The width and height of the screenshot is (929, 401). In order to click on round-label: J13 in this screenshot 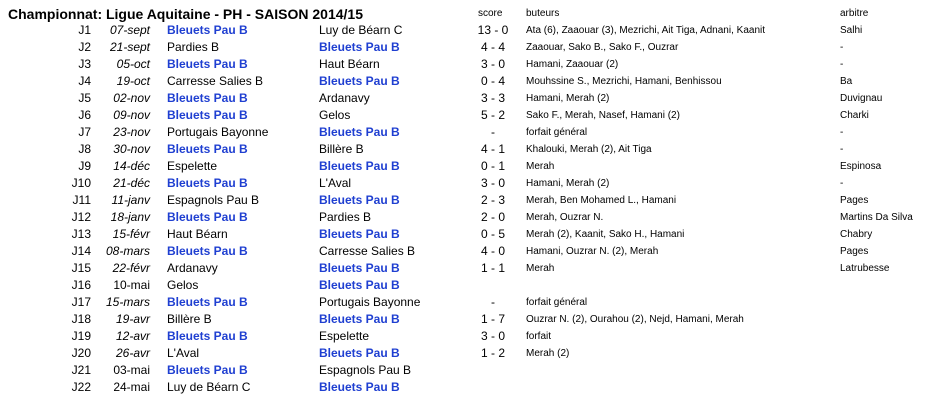, I will do `click(81, 234)`.